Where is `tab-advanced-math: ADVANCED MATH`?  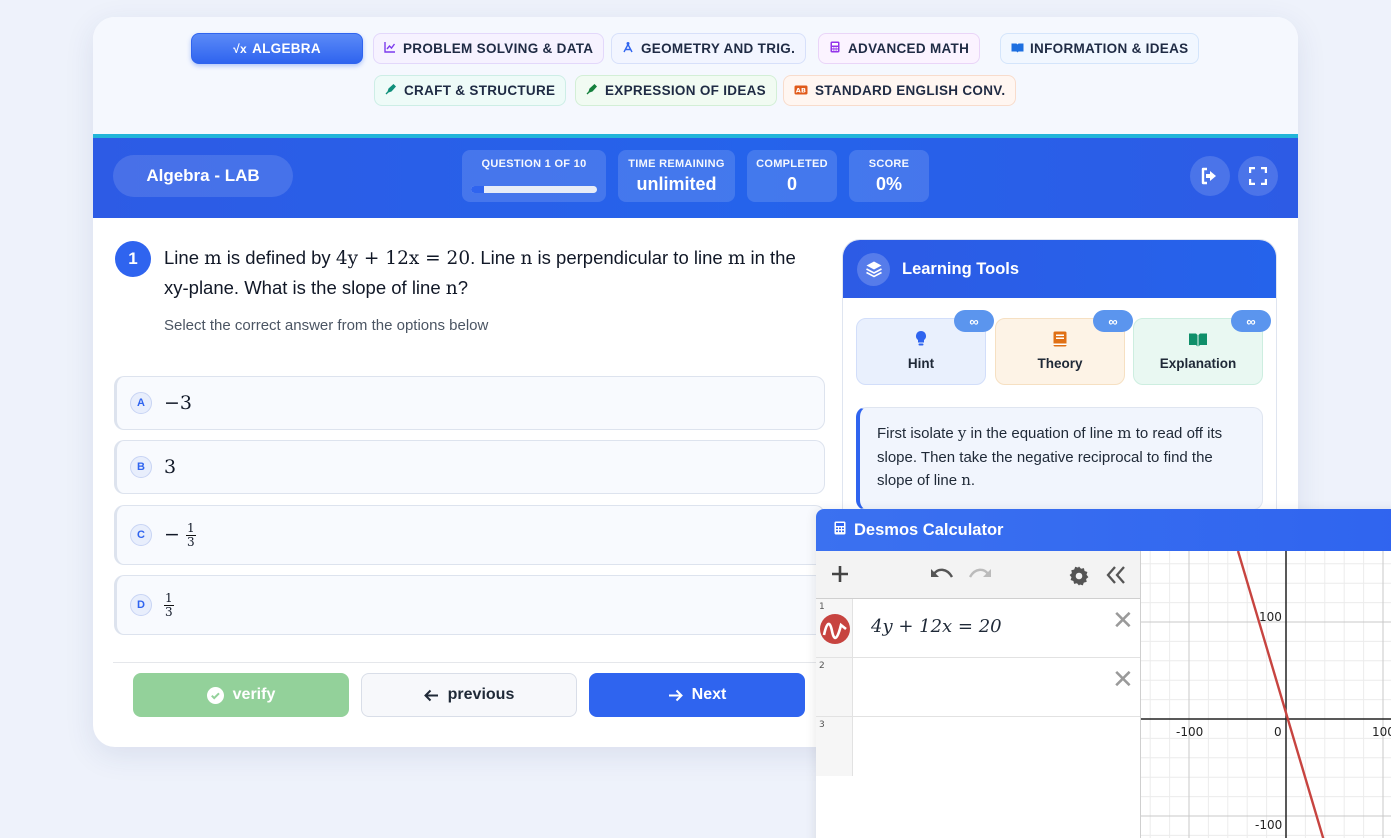 tab-advanced-math: ADVANCED MATH is located at coordinates (899, 48).